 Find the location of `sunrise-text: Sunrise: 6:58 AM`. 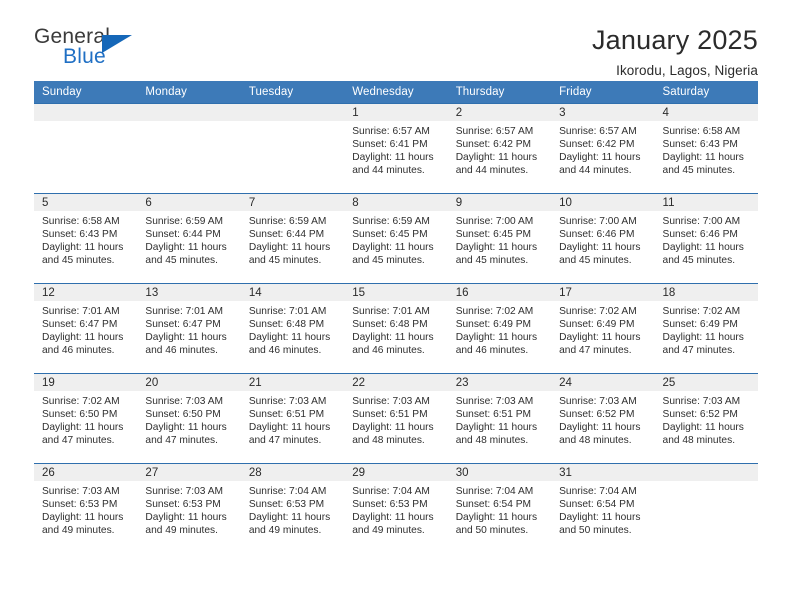

sunrise-text: Sunrise: 6:58 AM is located at coordinates (701, 131).